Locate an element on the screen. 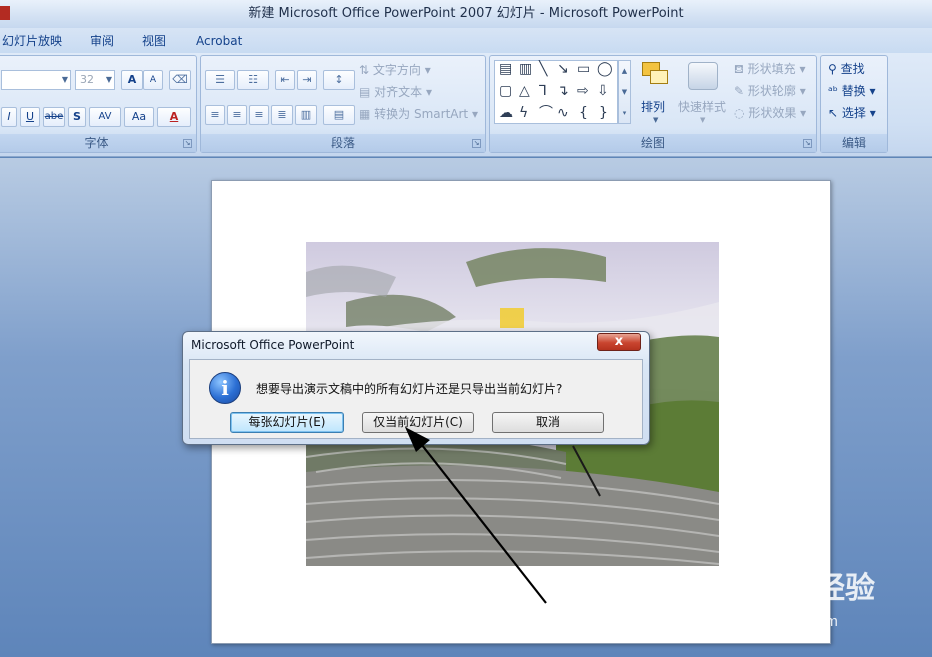 Image resolution: width=932 pixels, height=657 pixels. baidu-watermark: Bai du 经验 jingyan.baidu.com is located at coordinates (800, 598).